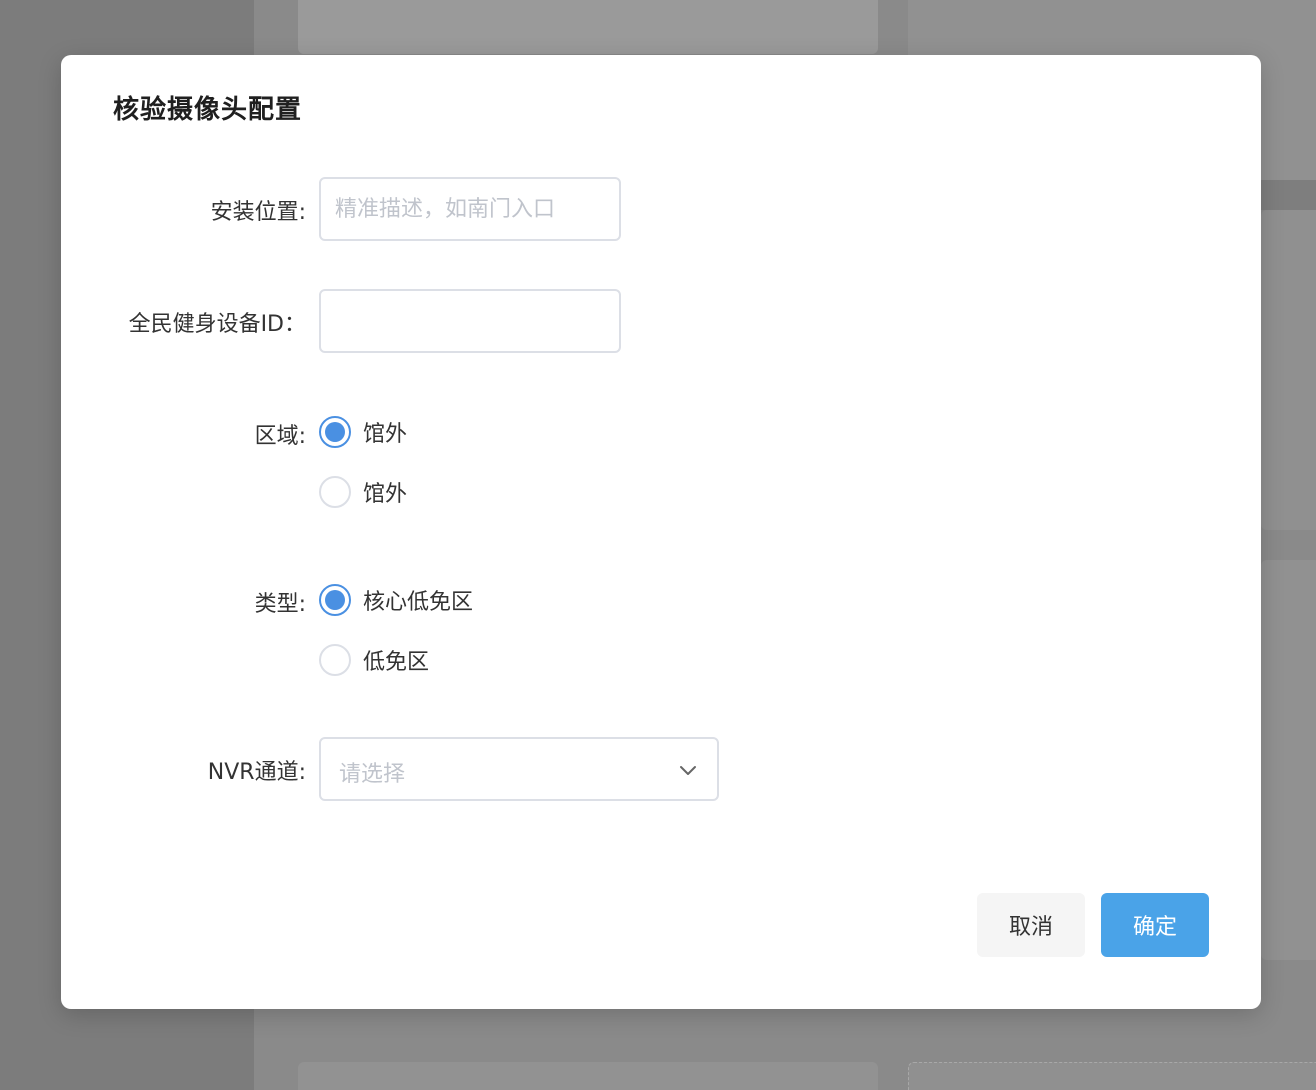  I want to click on type-option-low-exempt: 低免区, so click(374, 660).